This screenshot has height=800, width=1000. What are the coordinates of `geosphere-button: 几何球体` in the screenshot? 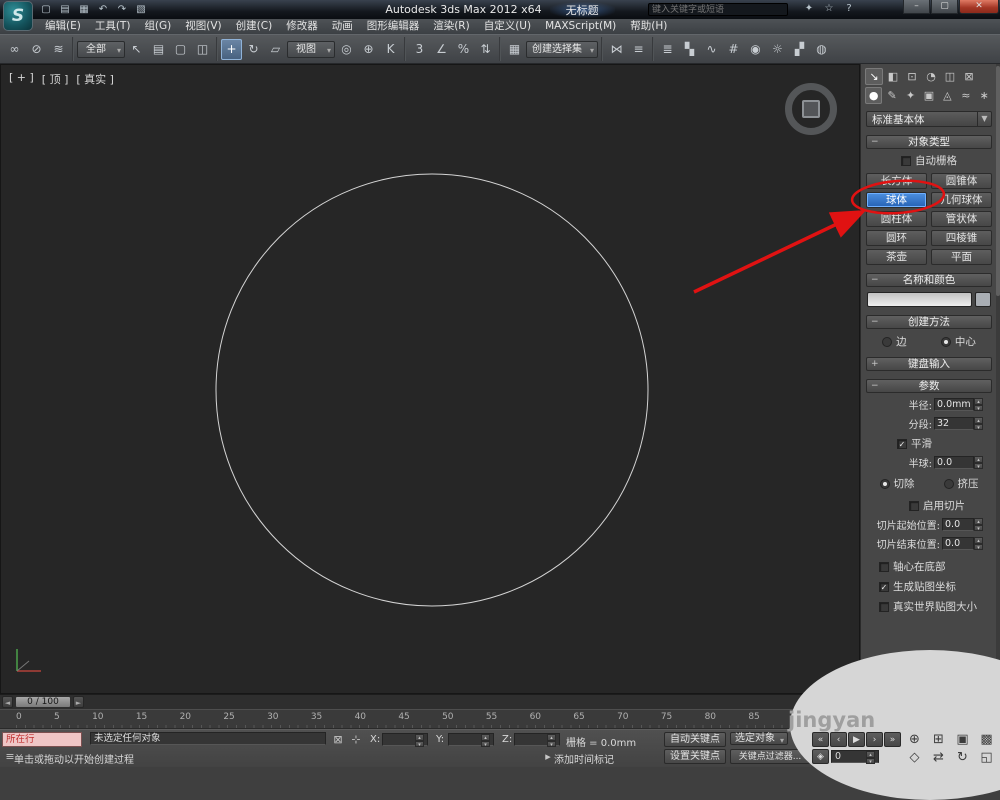 It's located at (961, 200).